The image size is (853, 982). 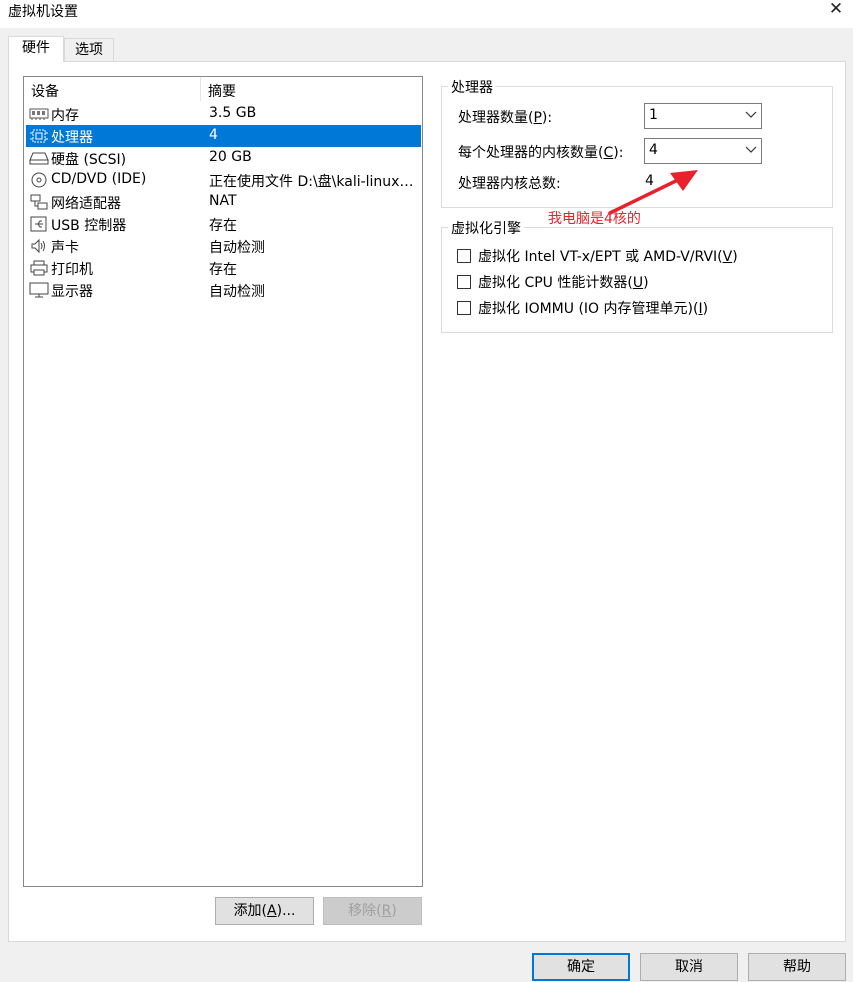 I want to click on processor-group-title: 处理器, so click(x=472, y=87).